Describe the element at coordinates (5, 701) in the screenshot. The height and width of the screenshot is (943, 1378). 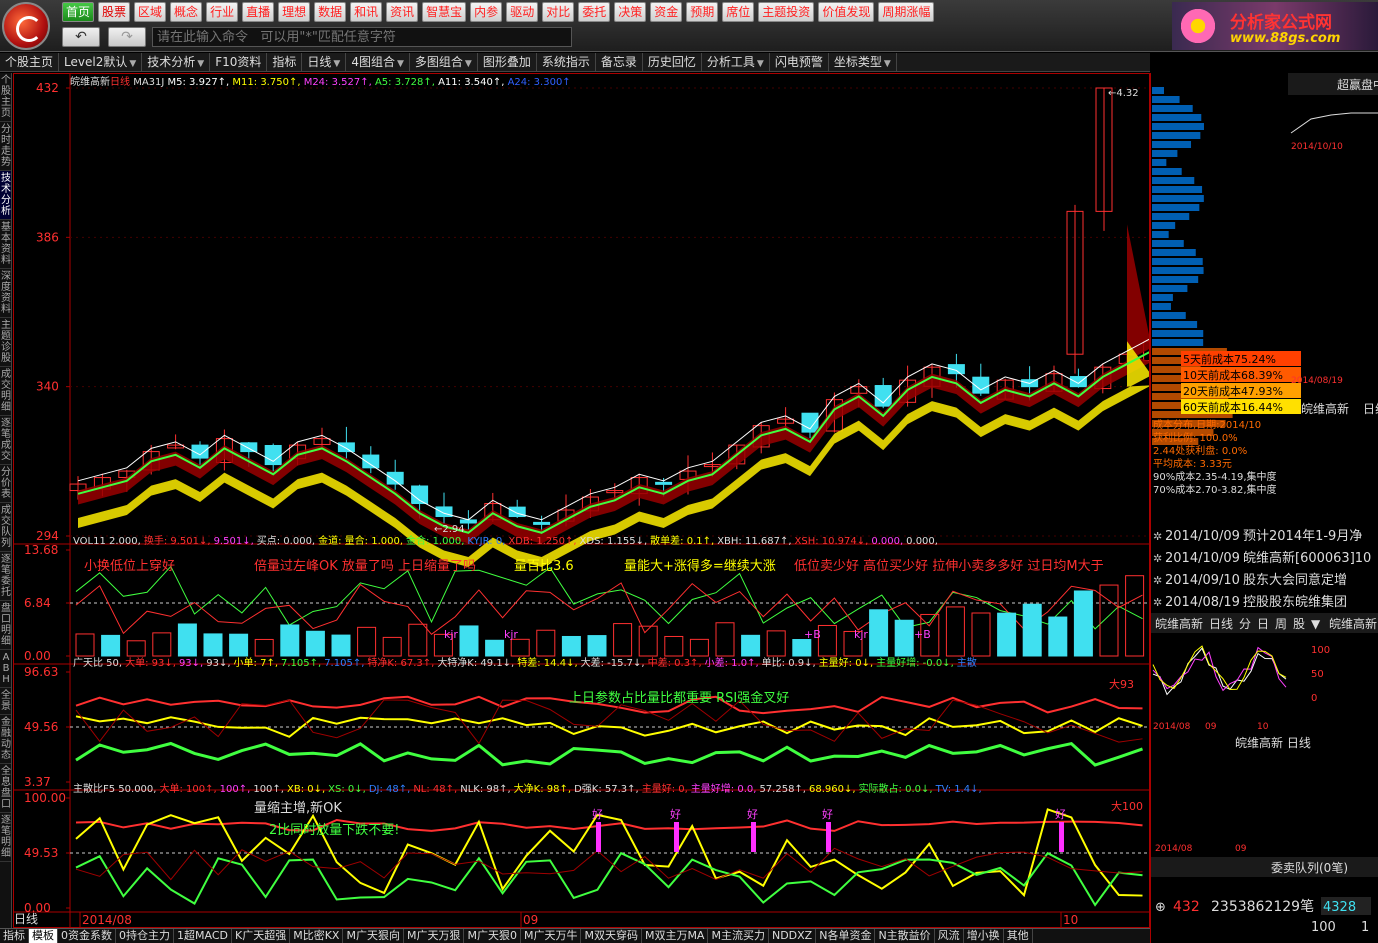
I see `left-tab-13: 全景` at that location.